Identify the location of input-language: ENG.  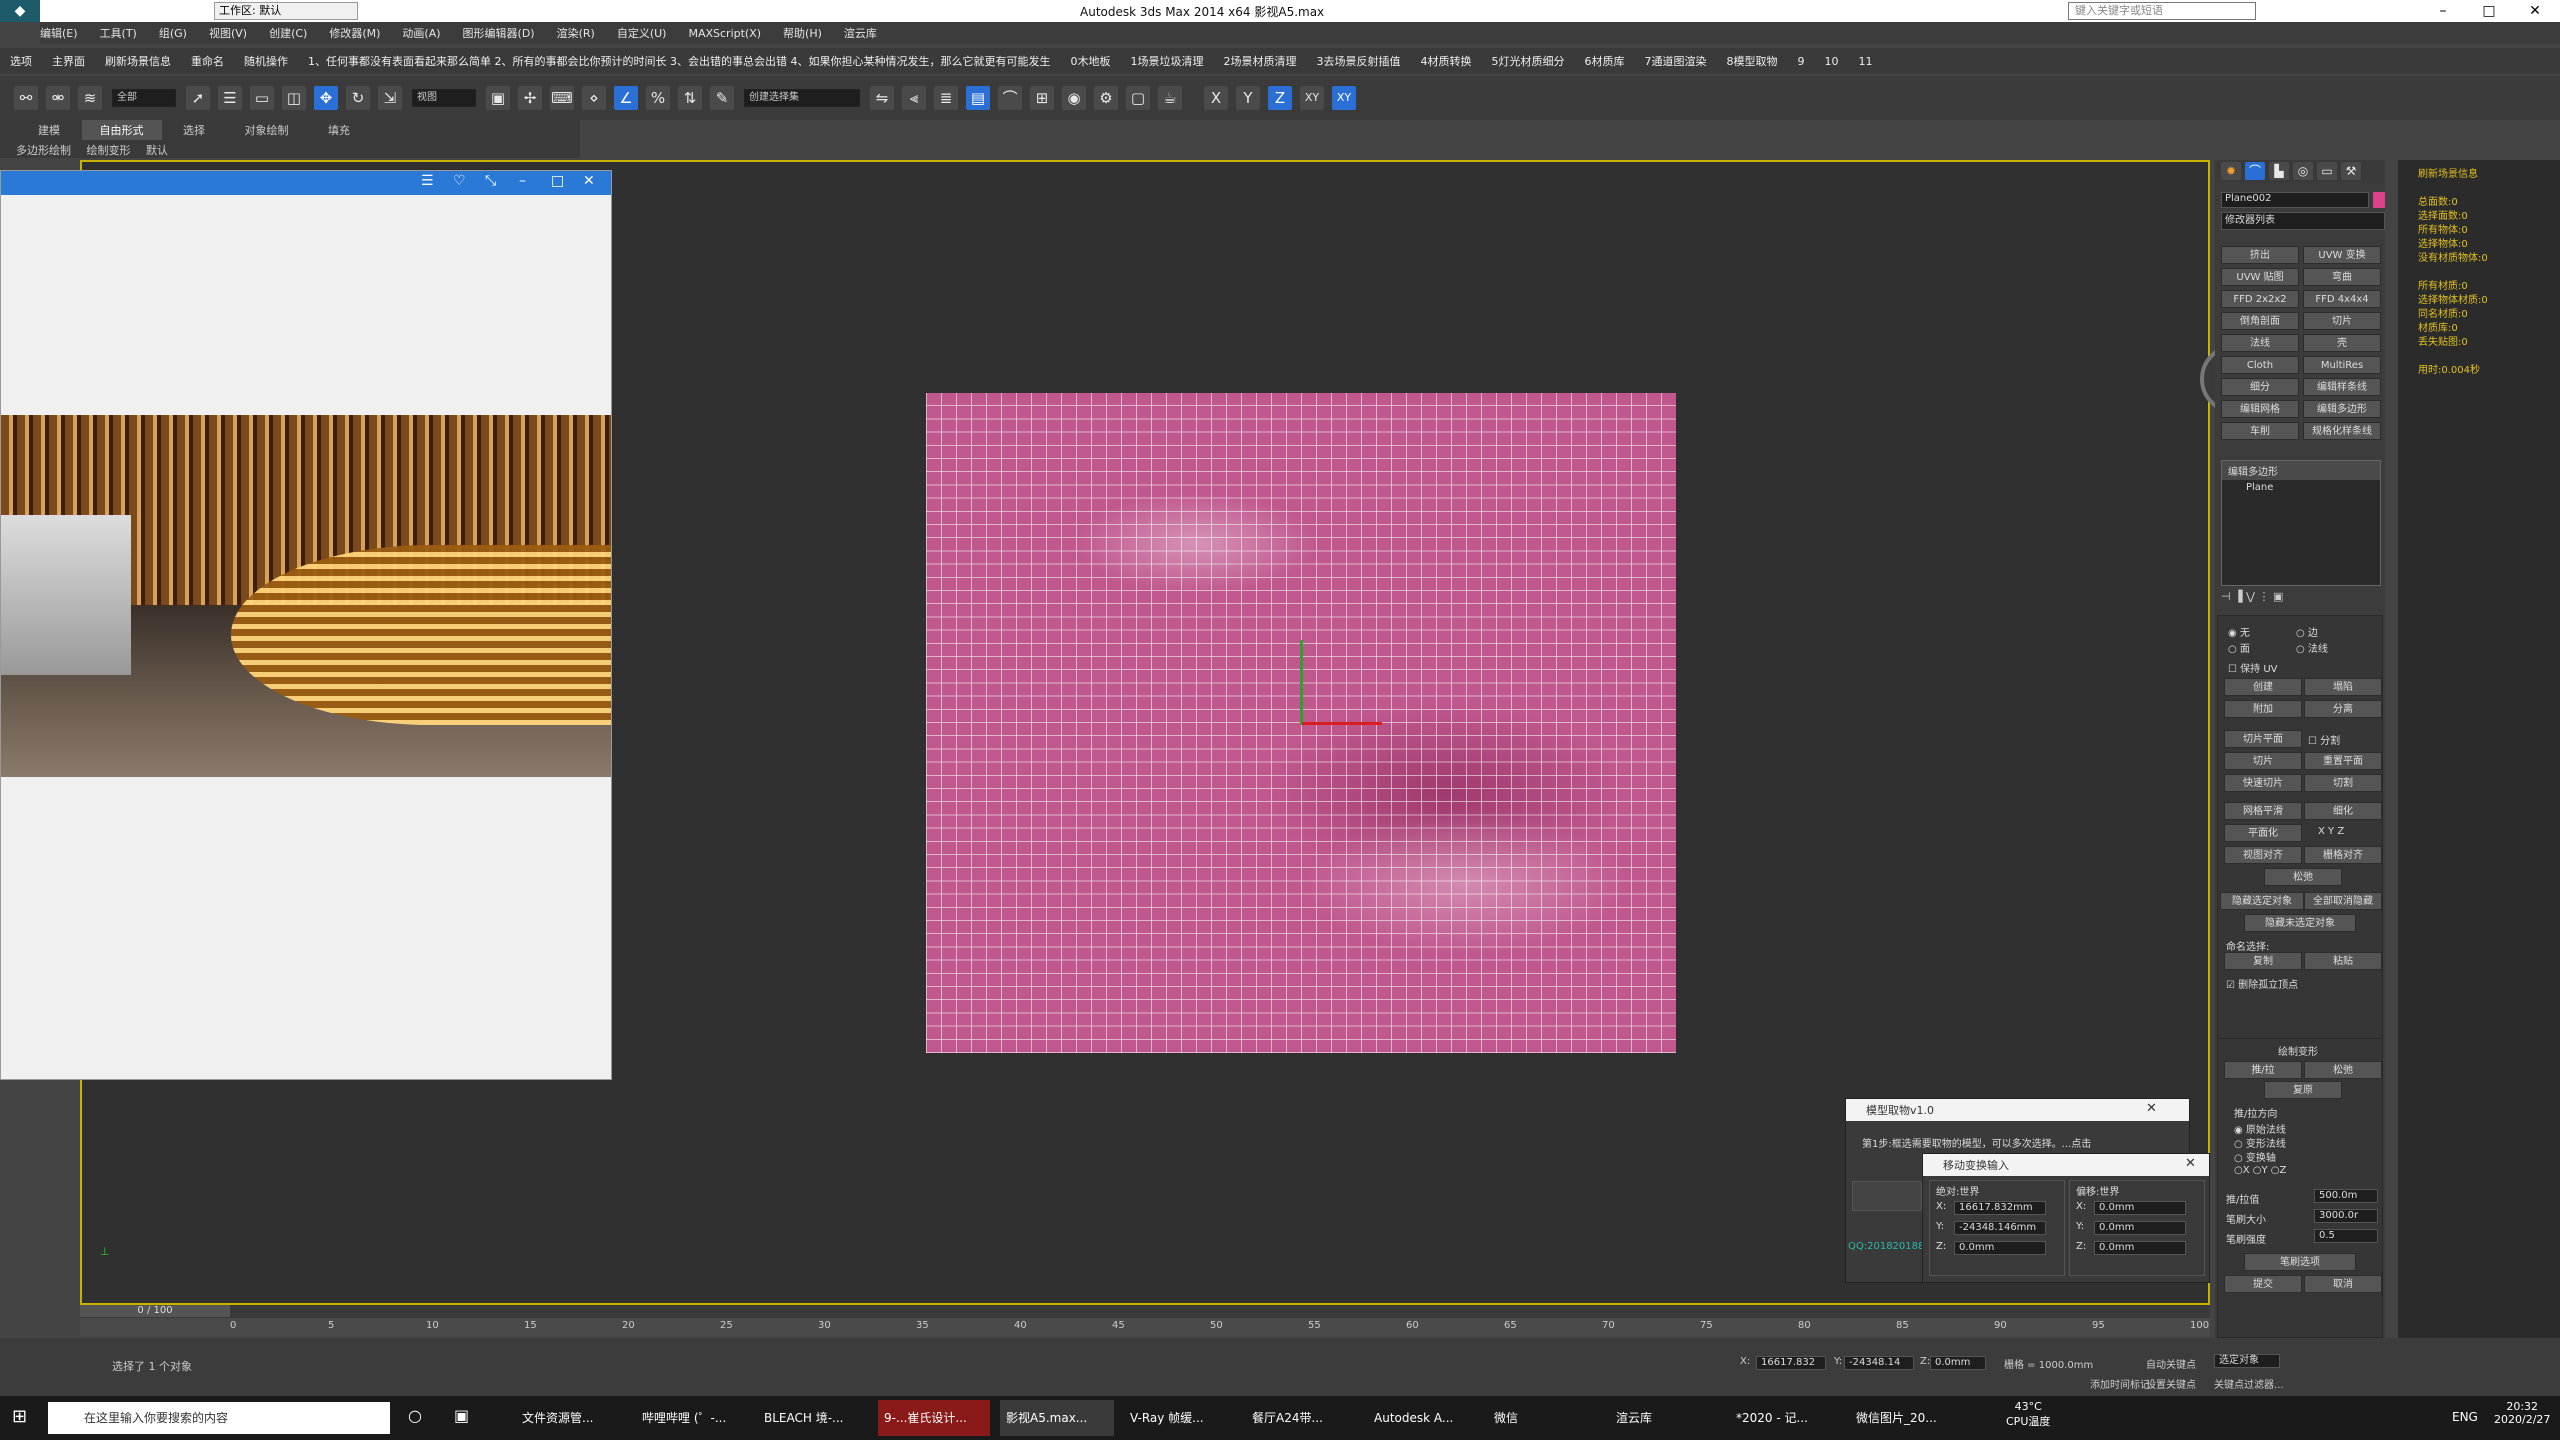
(2465, 1417).